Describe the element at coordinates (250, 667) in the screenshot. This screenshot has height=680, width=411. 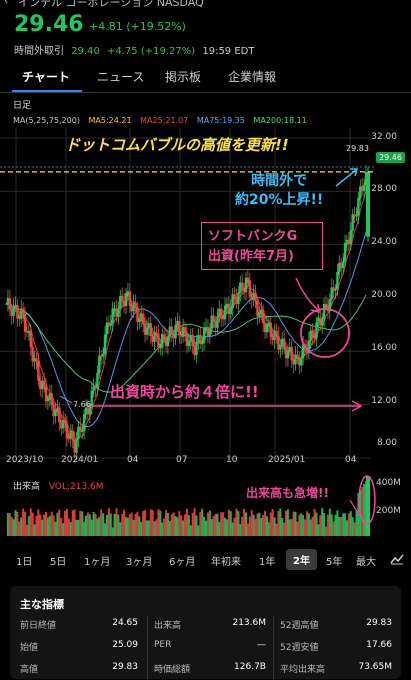
I see `stat-value: 126.7B` at that location.